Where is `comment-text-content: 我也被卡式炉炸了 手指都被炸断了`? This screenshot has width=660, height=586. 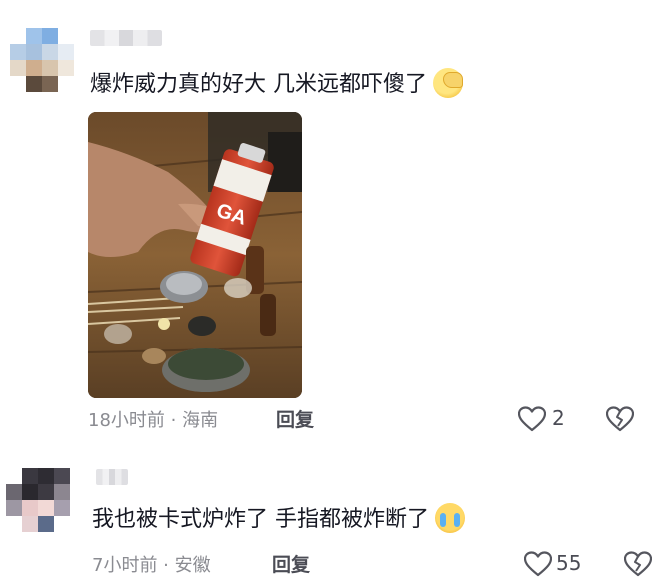 comment-text-content: 我也被卡式炉炸了 手指都被炸断了 is located at coordinates (260, 519).